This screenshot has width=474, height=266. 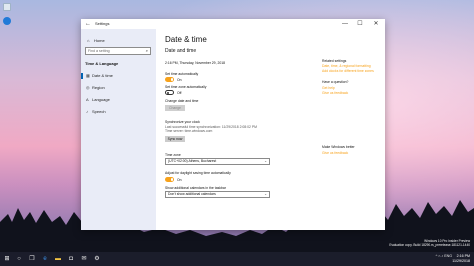 I want to click on timezone-label: Time zone, so click(x=173, y=155).